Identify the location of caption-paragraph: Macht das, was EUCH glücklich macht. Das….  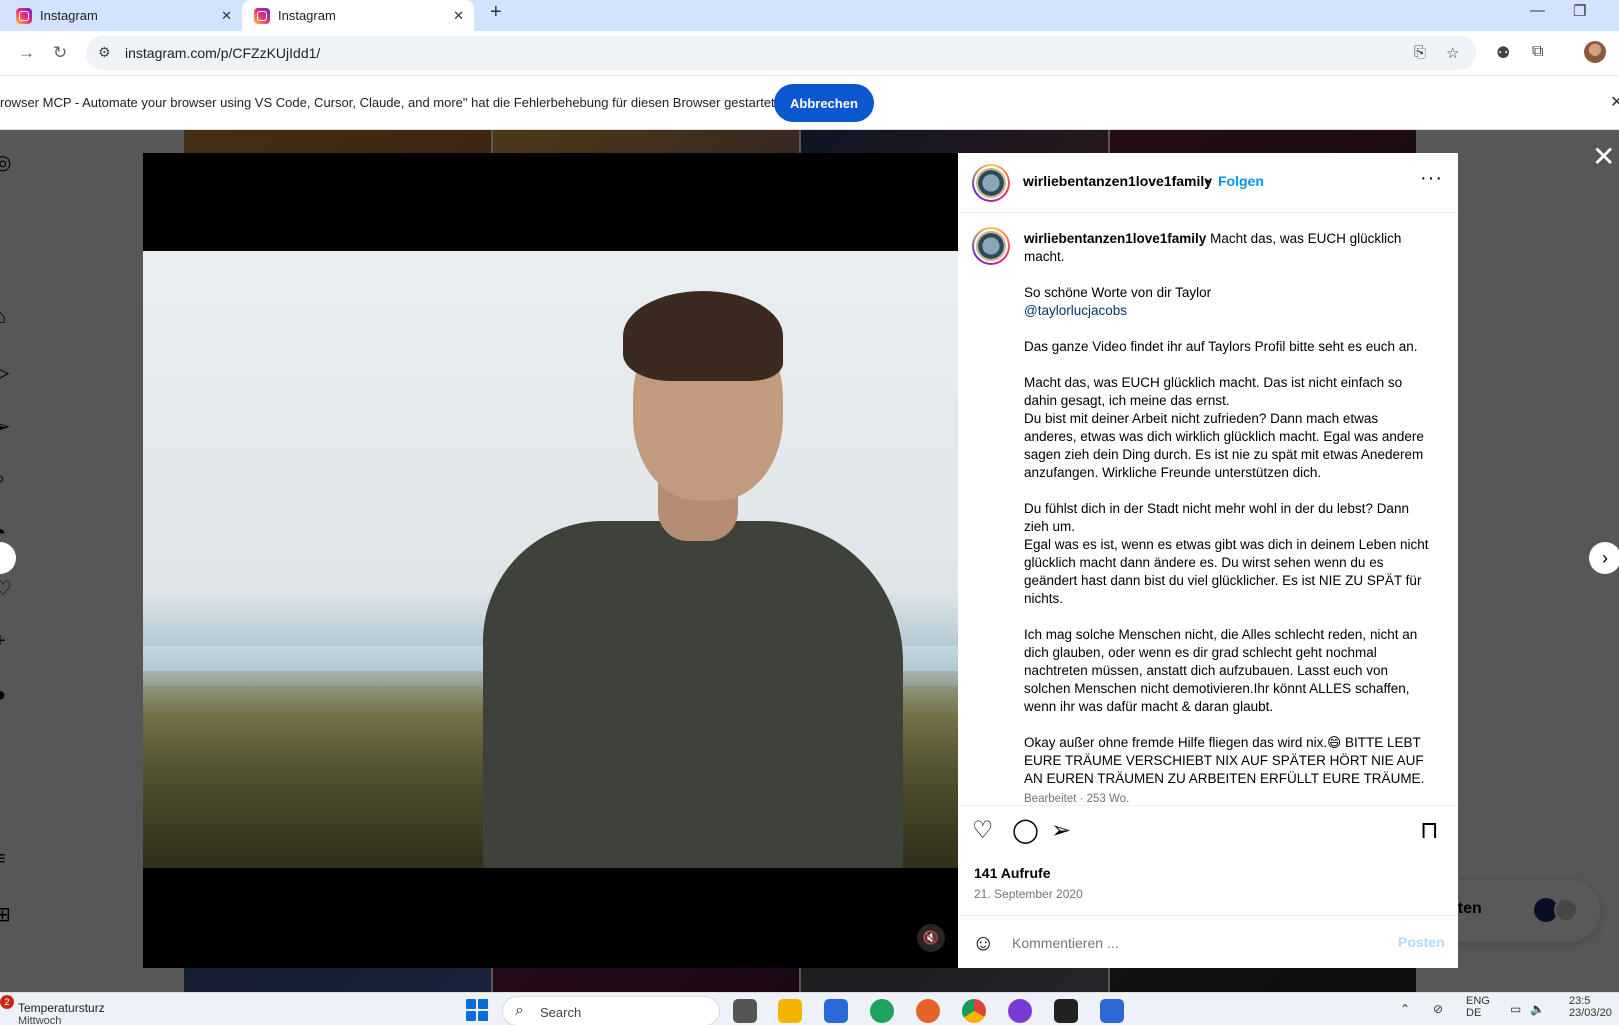
(1224, 427).